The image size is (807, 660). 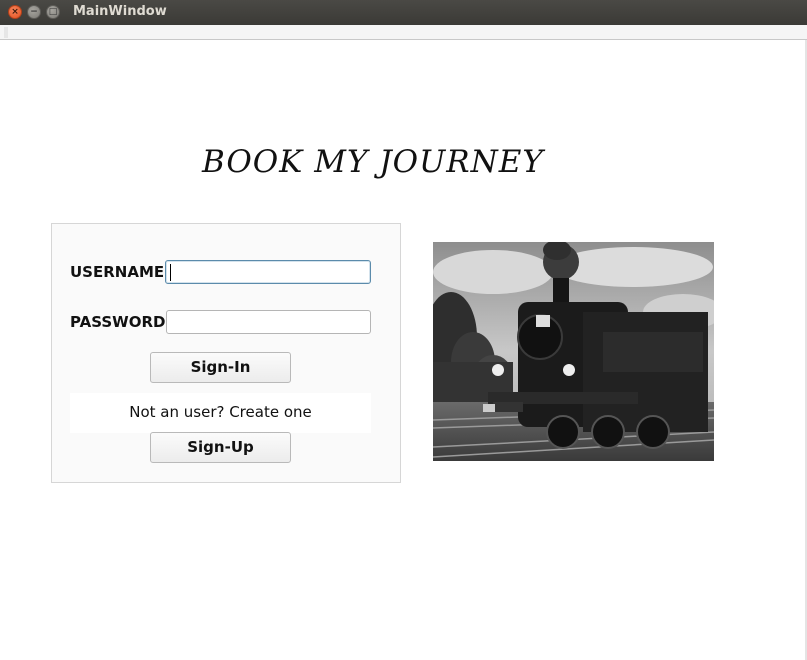 I want to click on toolbar, so click(x=403, y=32).